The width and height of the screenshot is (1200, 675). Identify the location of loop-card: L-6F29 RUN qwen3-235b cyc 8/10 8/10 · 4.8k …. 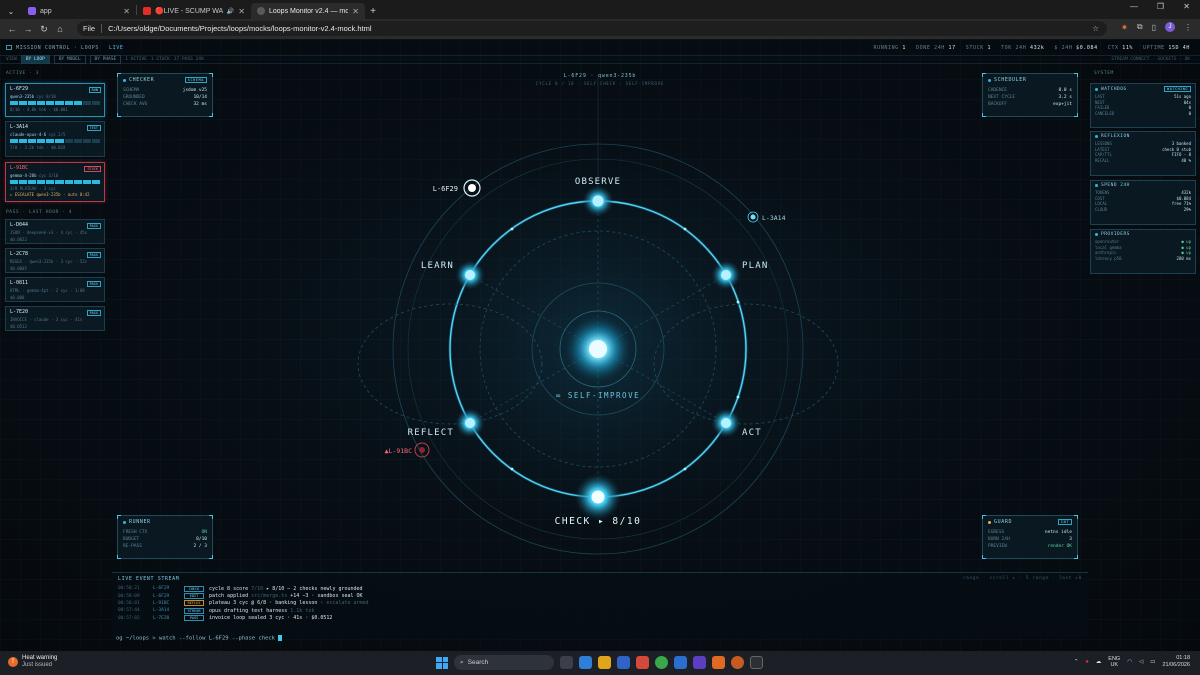
(55, 100).